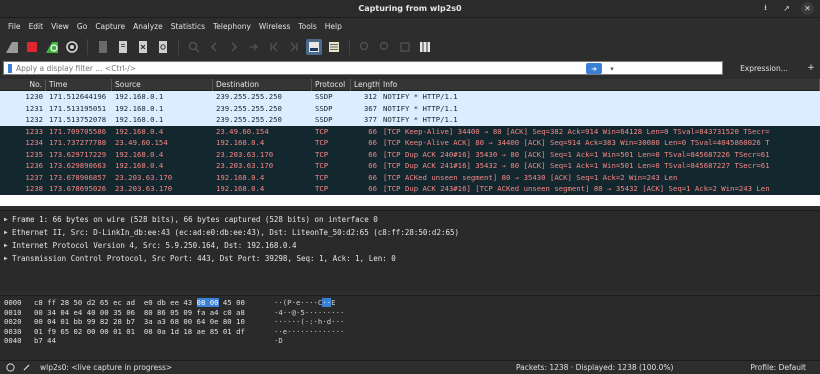 This screenshot has height=374, width=820. Describe the element at coordinates (262, 85) in the screenshot. I see `column-header-destination: Destination` at that location.